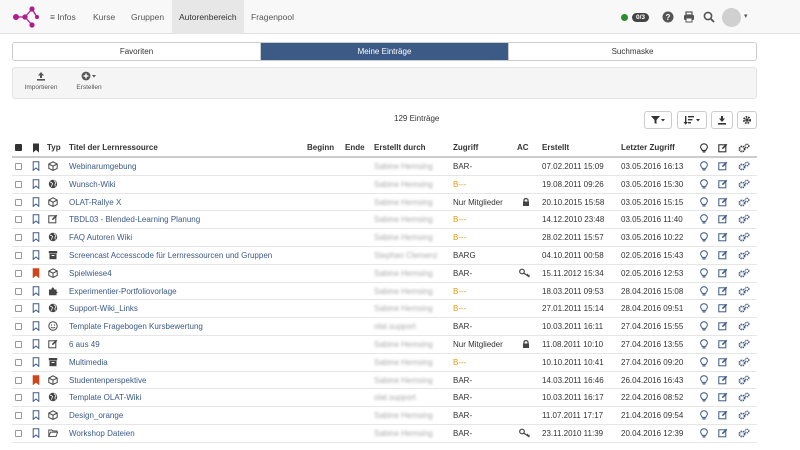  Describe the element at coordinates (90, 273) in the screenshot. I see `resource-title-link: Spielwiese4` at that location.